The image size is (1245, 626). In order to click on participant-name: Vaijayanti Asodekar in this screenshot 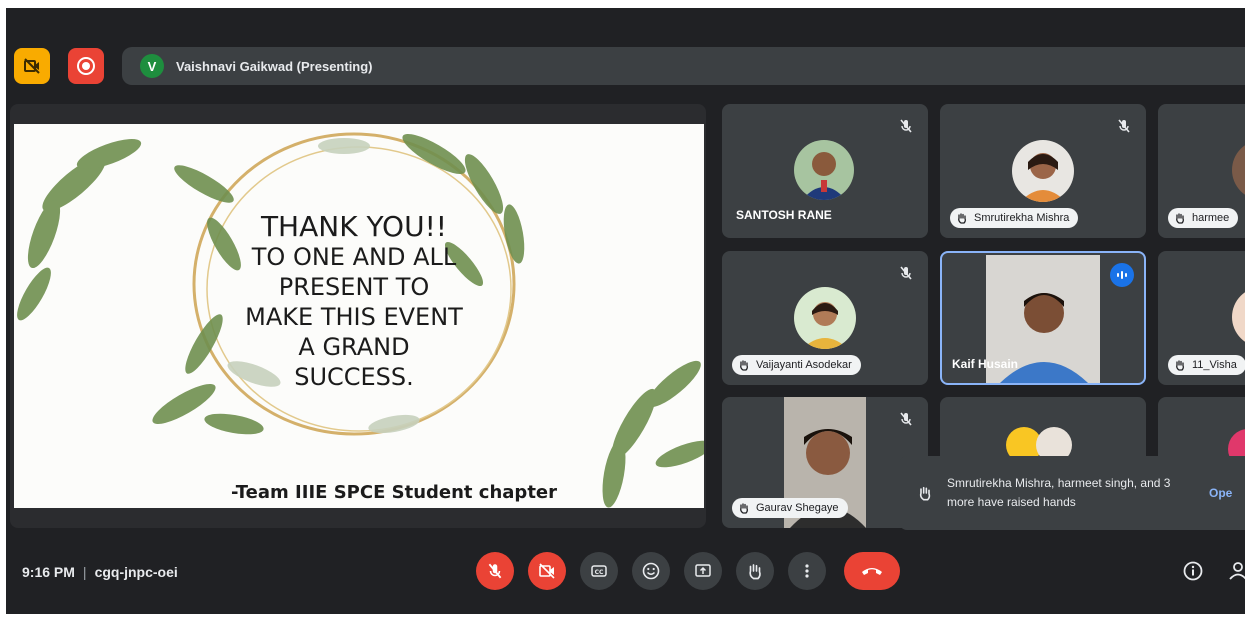, I will do `click(804, 365)`.